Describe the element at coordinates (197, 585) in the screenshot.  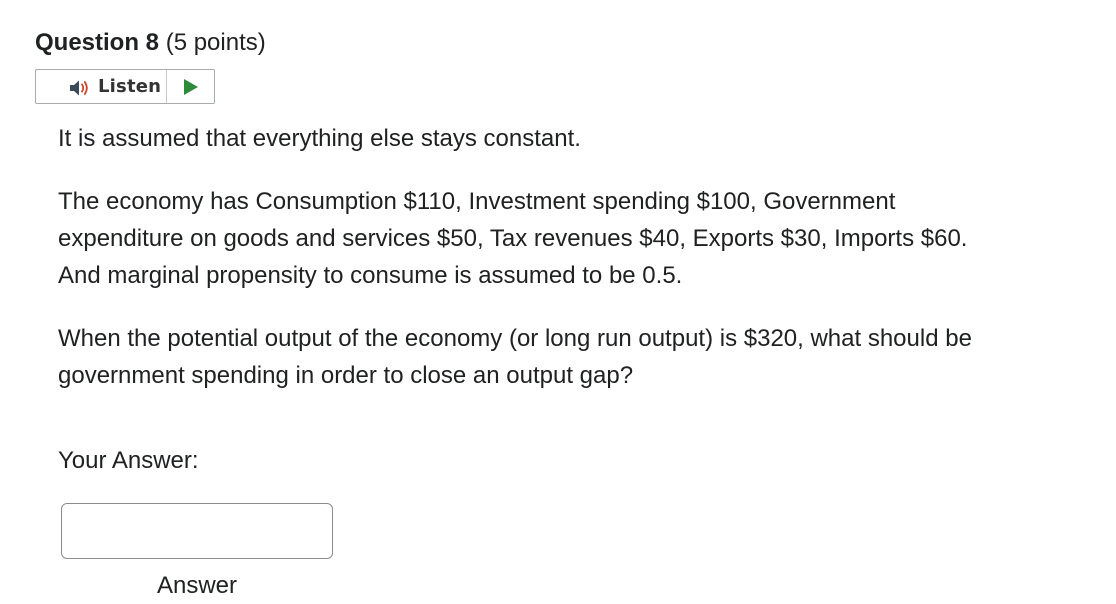
I see `answer-caption: Answer` at that location.